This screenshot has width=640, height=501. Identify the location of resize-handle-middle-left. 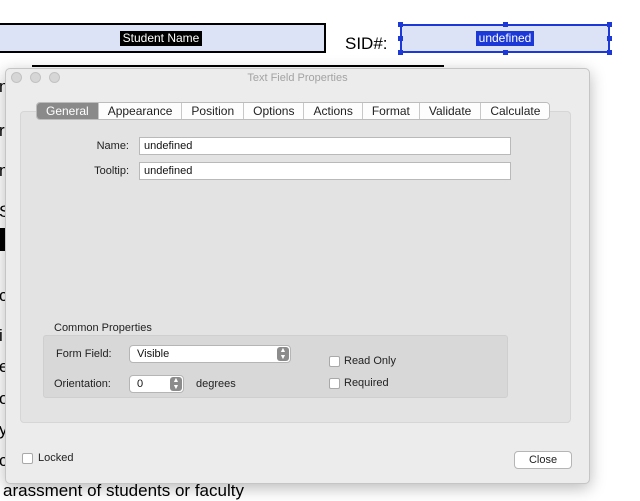
(400, 38).